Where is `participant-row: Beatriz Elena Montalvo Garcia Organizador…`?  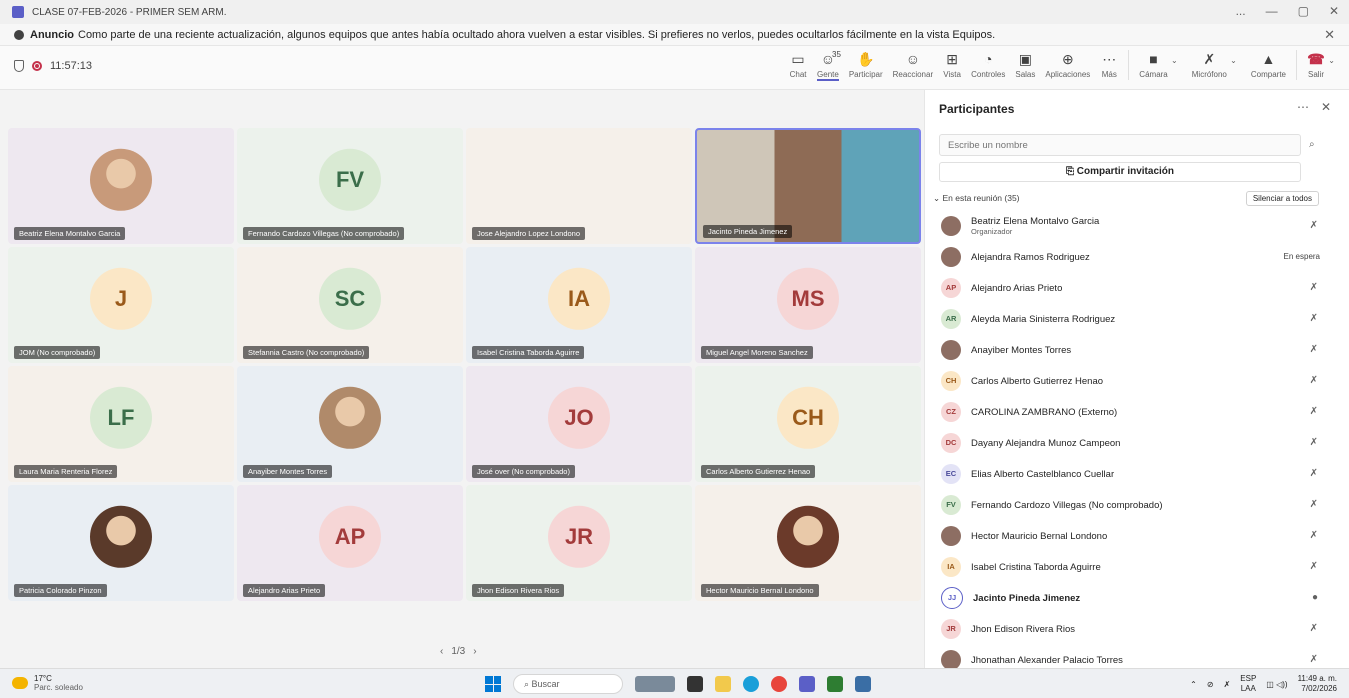
participant-row: Beatriz Elena Montalvo Garcia Organizador… is located at coordinates (1137, 225).